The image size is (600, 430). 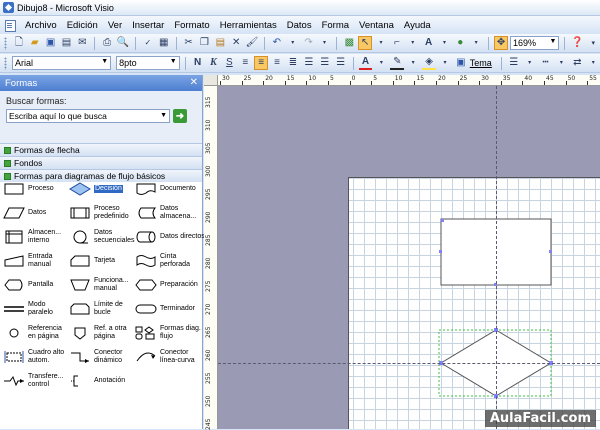 I want to click on selection-handle, so click(x=442, y=220).